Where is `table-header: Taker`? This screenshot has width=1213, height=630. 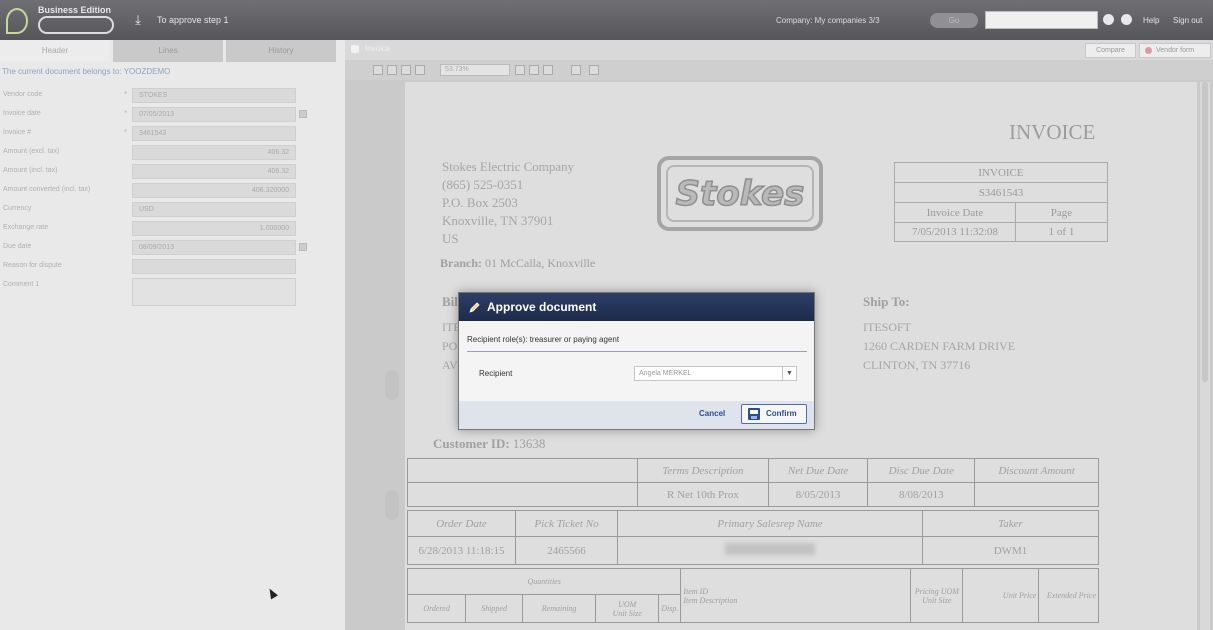
table-header: Taker is located at coordinates (1010, 523).